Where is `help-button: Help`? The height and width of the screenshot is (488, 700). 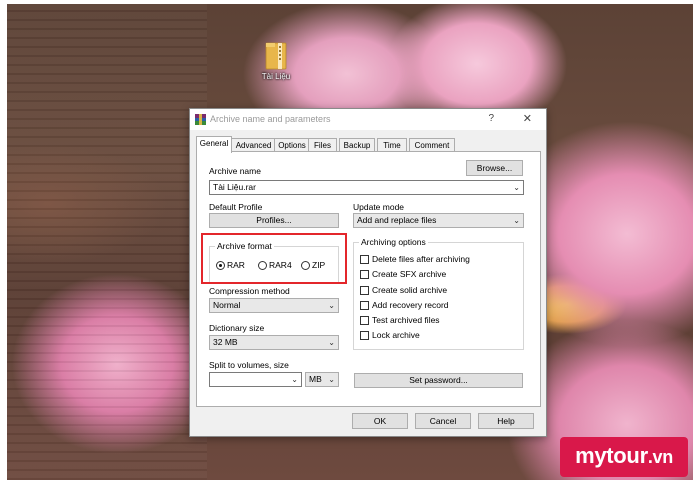 help-button: Help is located at coordinates (506, 421).